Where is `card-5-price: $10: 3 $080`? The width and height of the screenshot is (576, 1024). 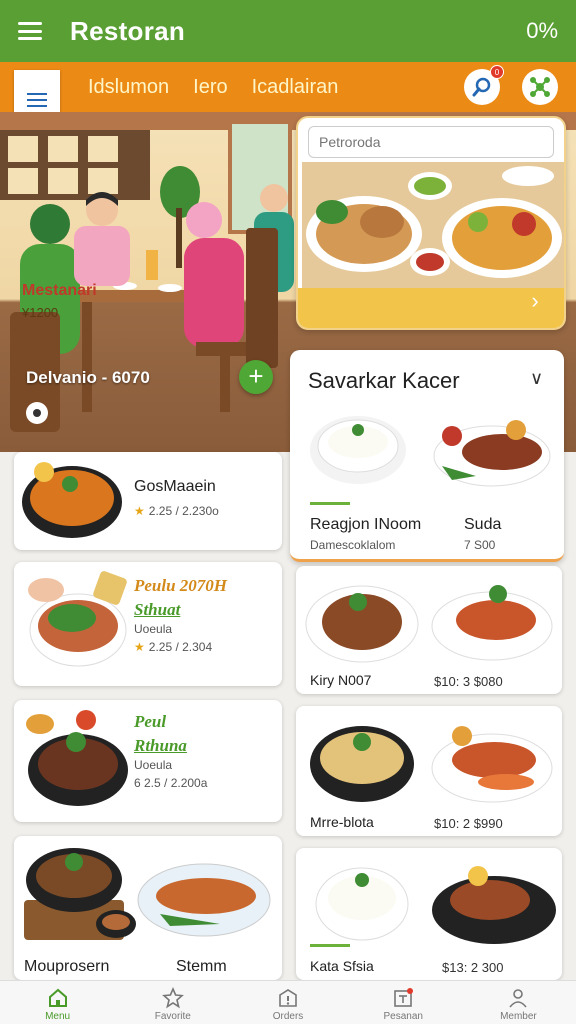
card-5-price: $10: 3 $080 is located at coordinates (468, 681).